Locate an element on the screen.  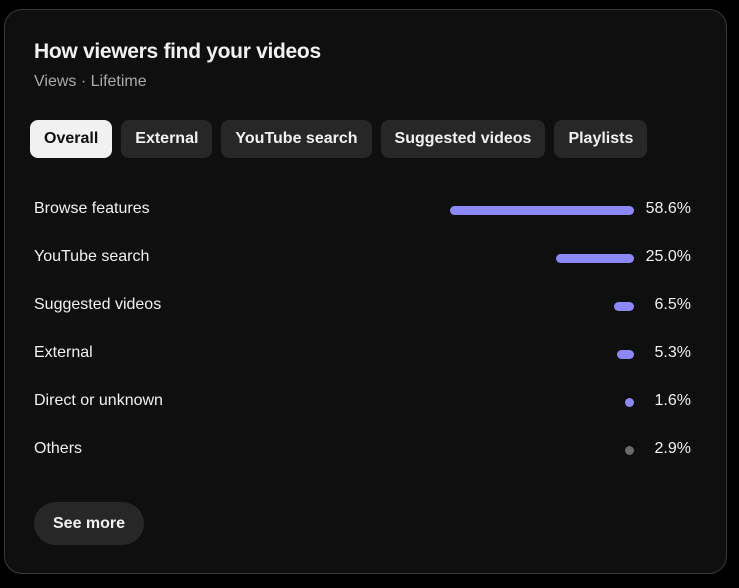
traffic-source-row: Browse features 58.6% is located at coordinates (362, 210).